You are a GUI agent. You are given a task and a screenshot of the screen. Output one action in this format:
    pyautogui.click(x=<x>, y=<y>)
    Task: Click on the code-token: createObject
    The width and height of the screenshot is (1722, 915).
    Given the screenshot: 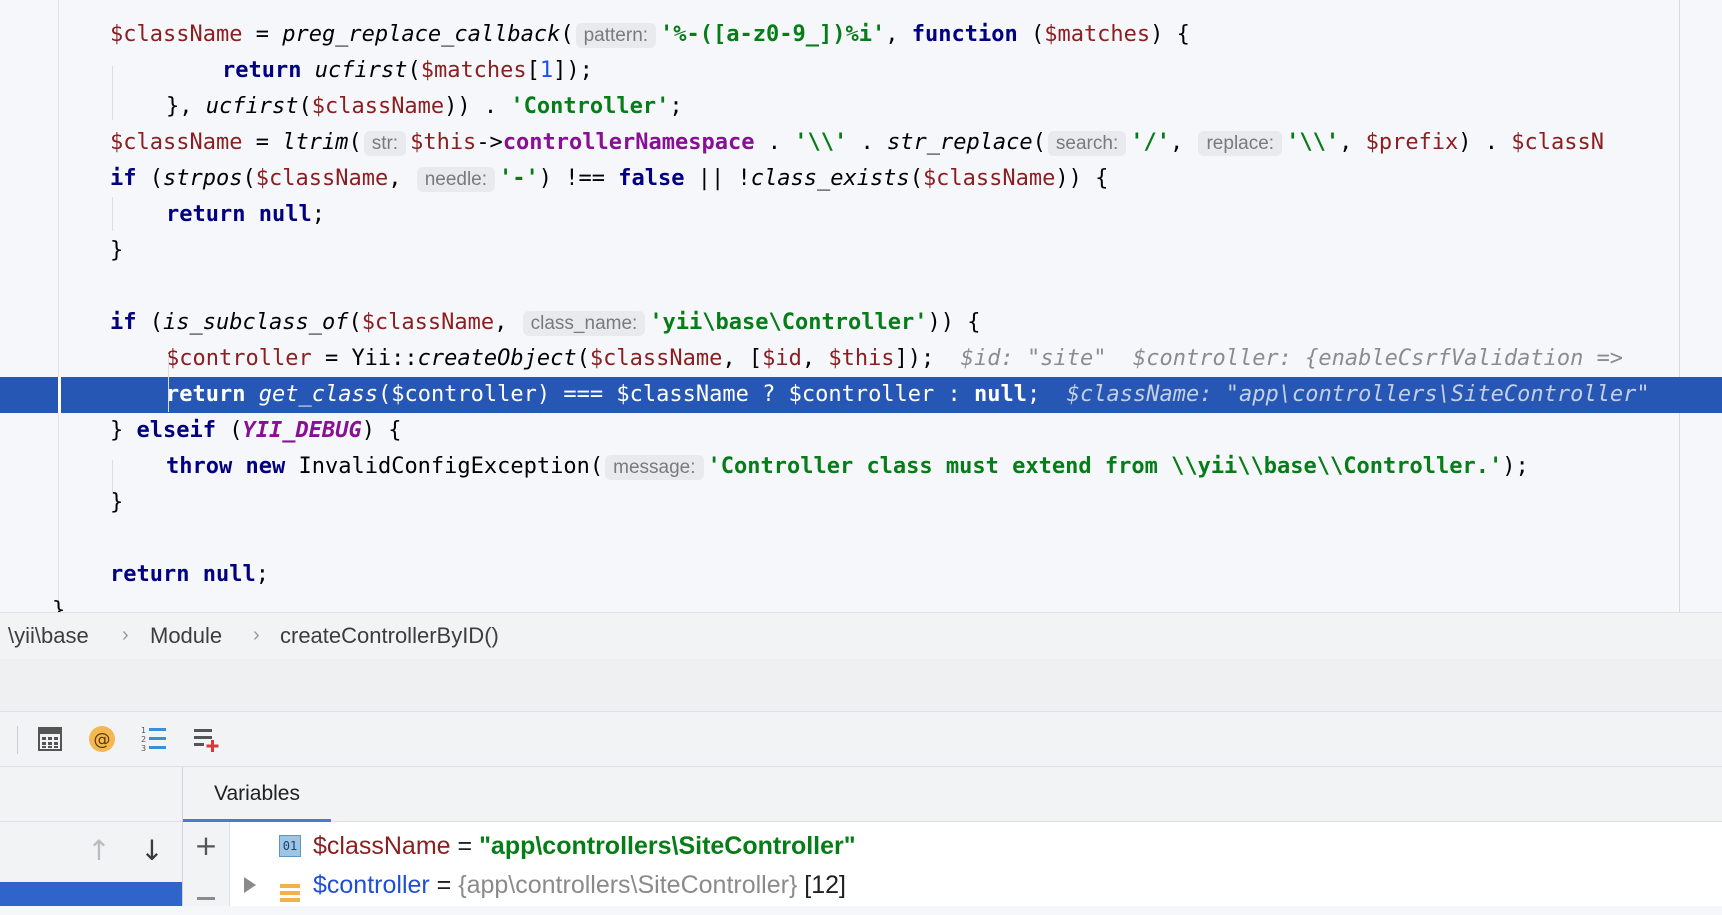 What is the action you would take?
    pyautogui.click(x=497, y=358)
    